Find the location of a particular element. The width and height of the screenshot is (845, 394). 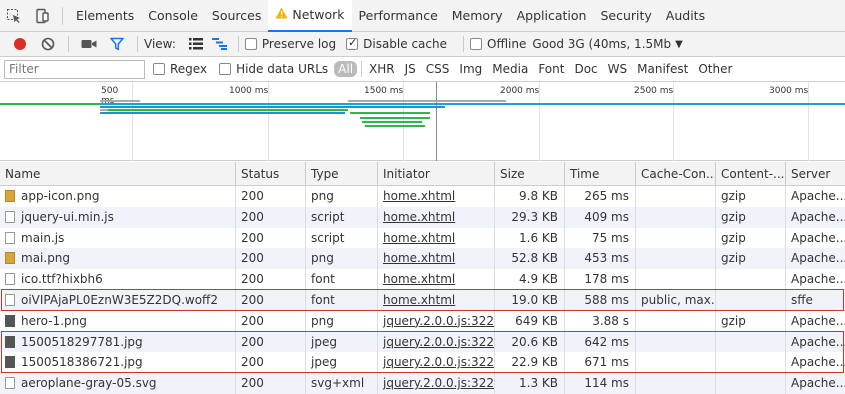

filter-chip-media: Media is located at coordinates (510, 69).